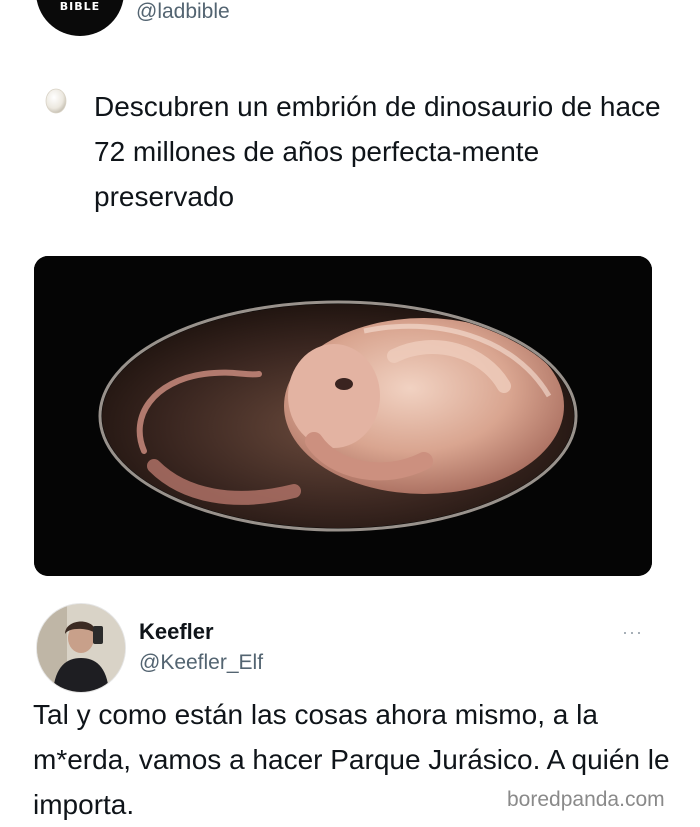 The width and height of the screenshot is (700, 827). What do you see at coordinates (56, 100) in the screenshot?
I see `egg-icon` at bounding box center [56, 100].